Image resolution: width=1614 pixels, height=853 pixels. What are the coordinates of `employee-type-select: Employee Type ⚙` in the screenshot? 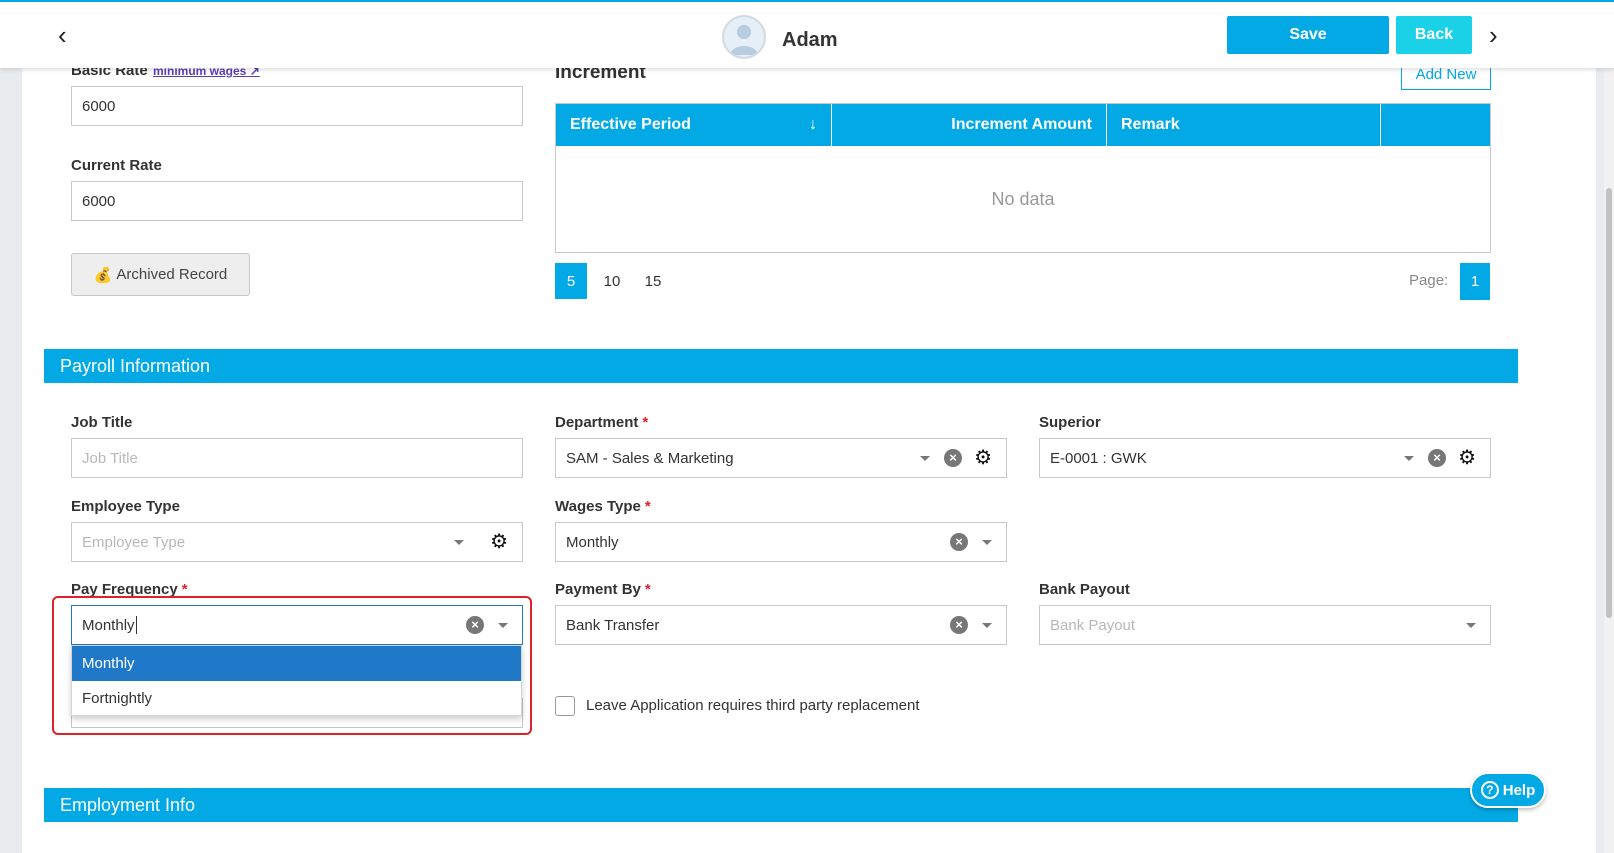 It's located at (297, 542).